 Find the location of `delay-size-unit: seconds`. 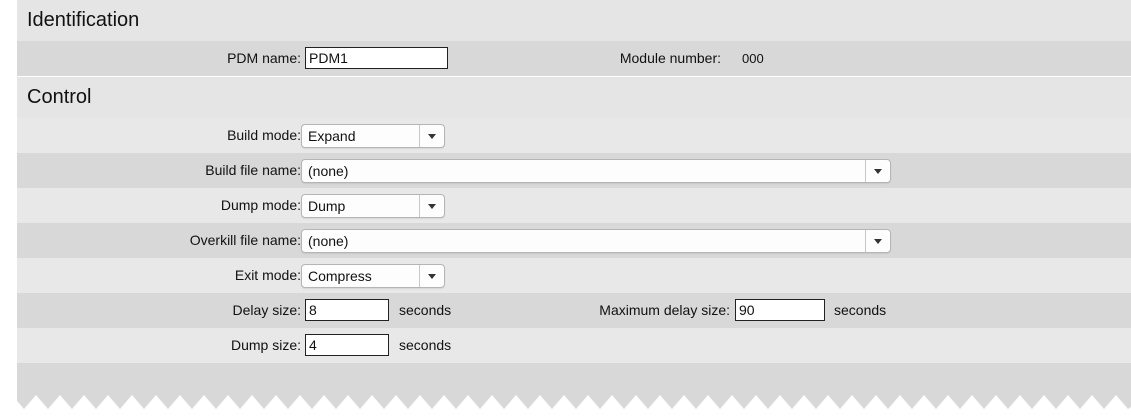

delay-size-unit: seconds is located at coordinates (425, 310).